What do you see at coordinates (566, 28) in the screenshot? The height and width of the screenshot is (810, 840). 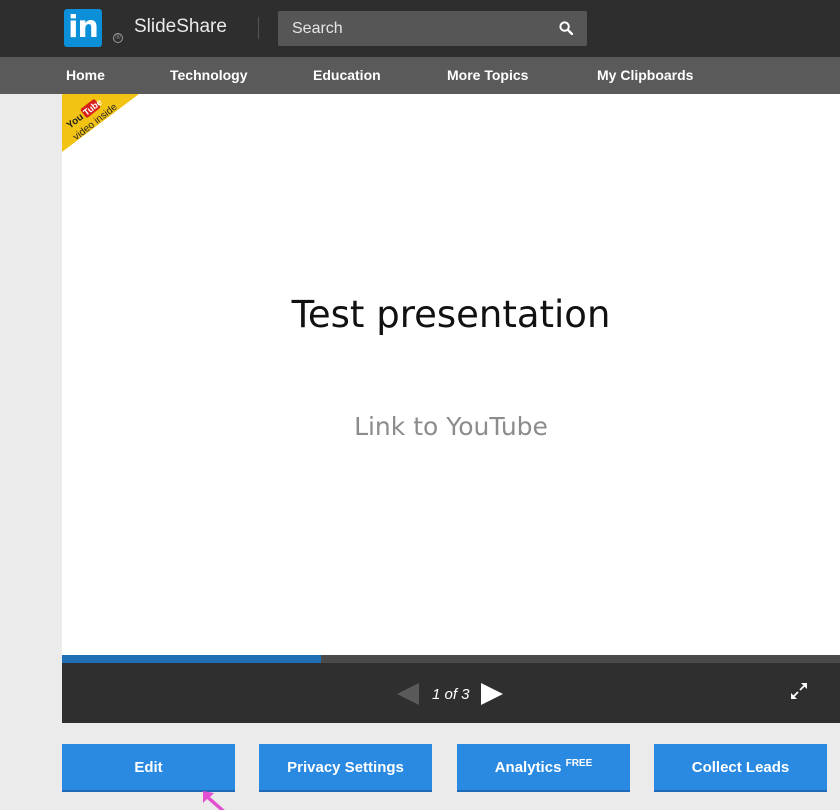 I see `search-icon` at bounding box center [566, 28].